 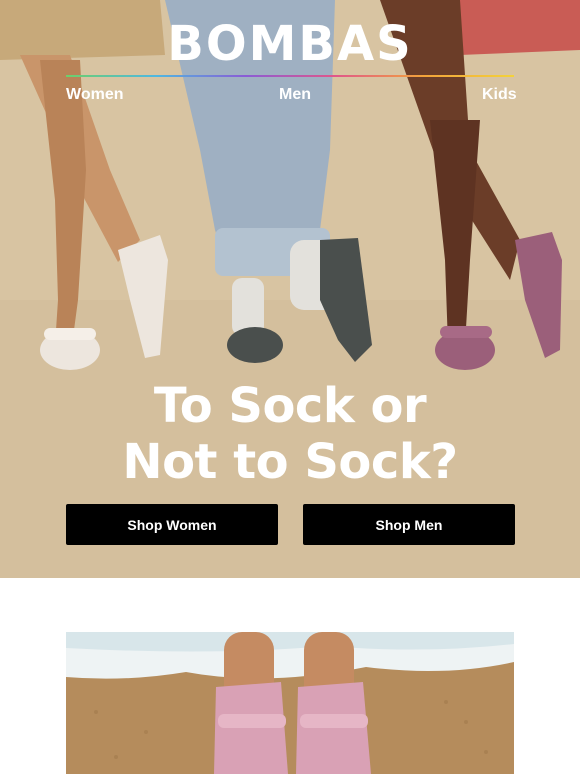 I want to click on hero-headline: To Sock or Not to Sock?, so click(x=290, y=434).